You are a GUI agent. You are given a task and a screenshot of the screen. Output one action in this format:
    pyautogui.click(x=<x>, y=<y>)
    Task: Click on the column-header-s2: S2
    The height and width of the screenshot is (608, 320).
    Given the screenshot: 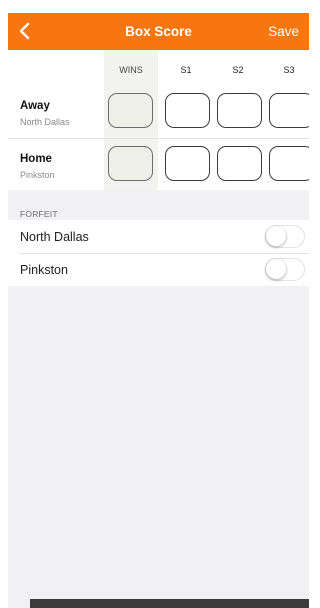 What is the action you would take?
    pyautogui.click(x=238, y=70)
    